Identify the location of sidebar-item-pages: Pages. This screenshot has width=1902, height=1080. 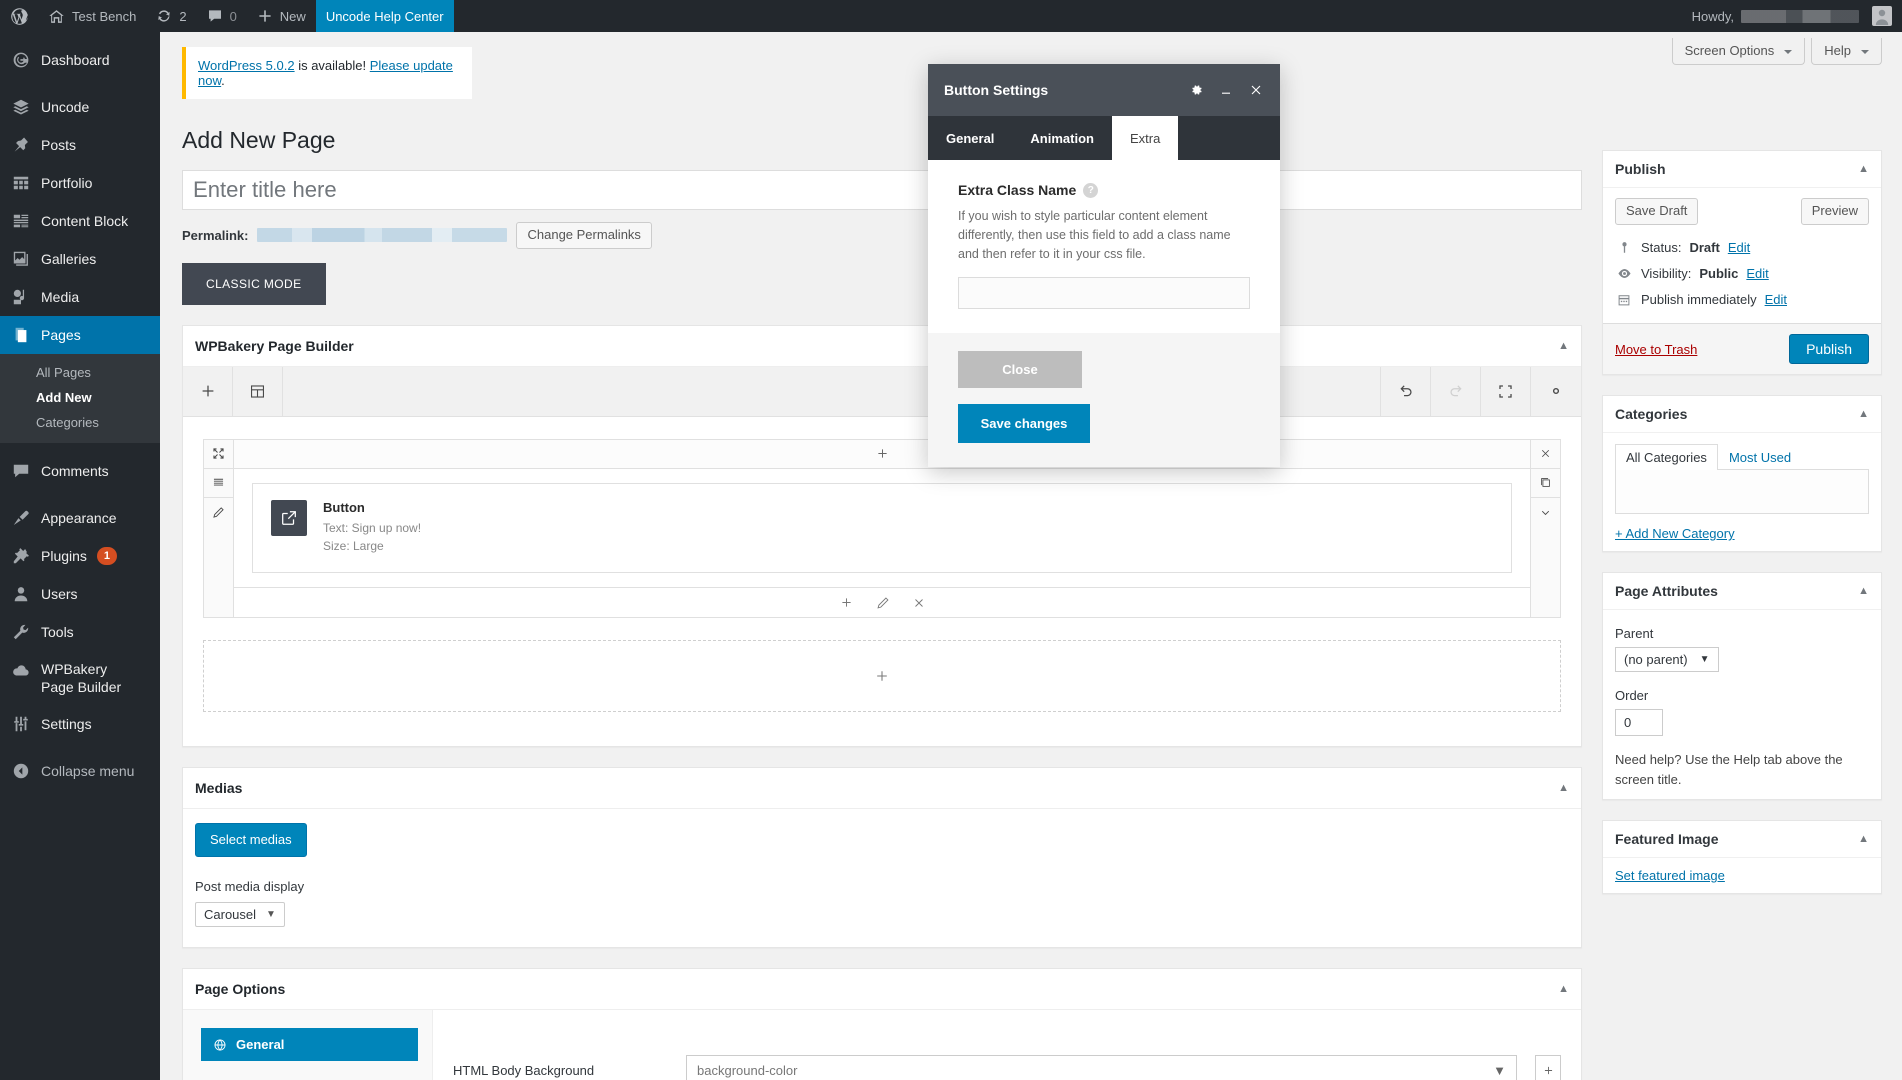
(84, 335).